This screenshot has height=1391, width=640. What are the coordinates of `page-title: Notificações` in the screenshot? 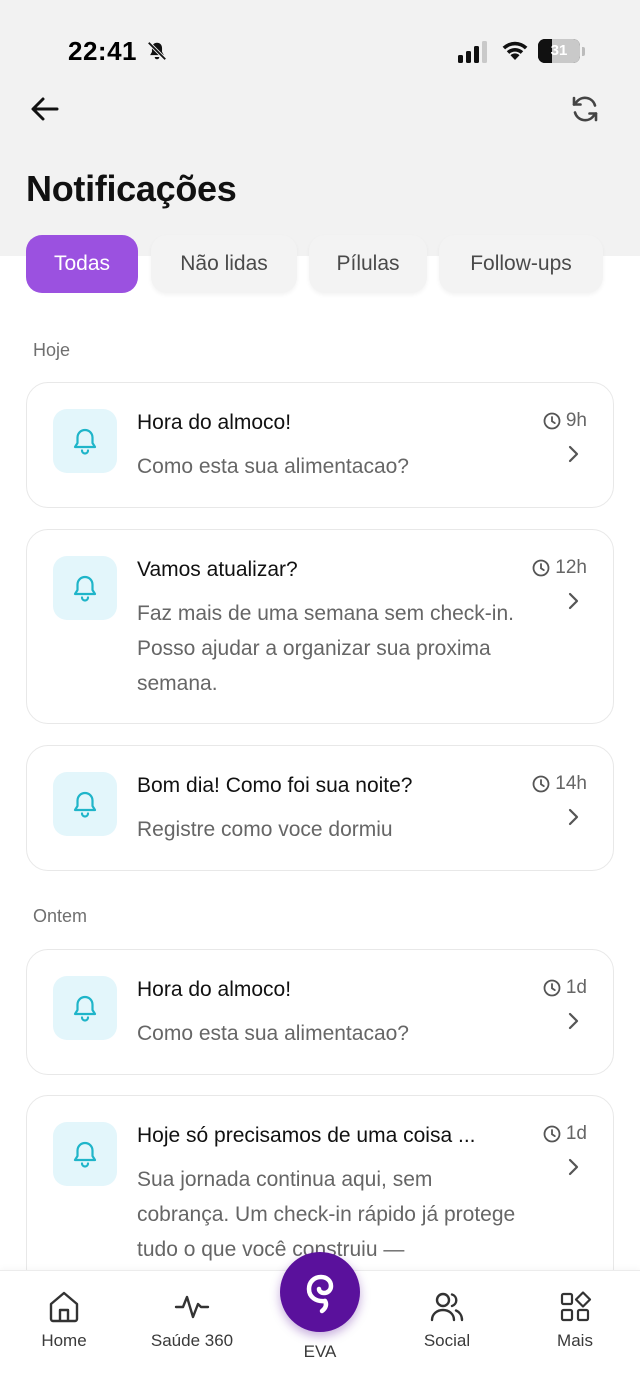 It's located at (131, 188).